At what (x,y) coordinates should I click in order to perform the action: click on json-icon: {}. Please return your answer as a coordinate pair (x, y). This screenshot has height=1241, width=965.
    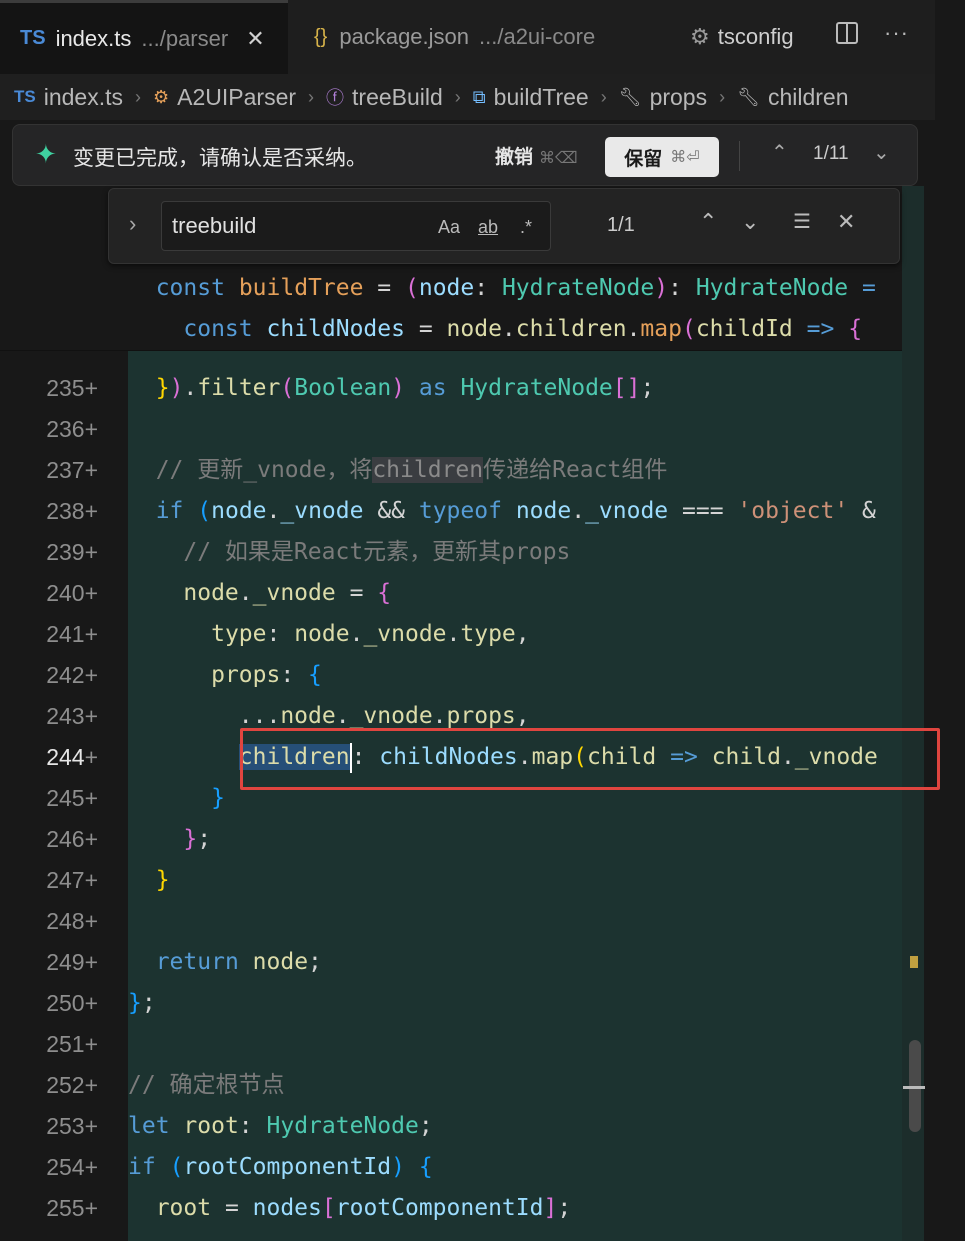
    Looking at the image, I should click on (321, 36).